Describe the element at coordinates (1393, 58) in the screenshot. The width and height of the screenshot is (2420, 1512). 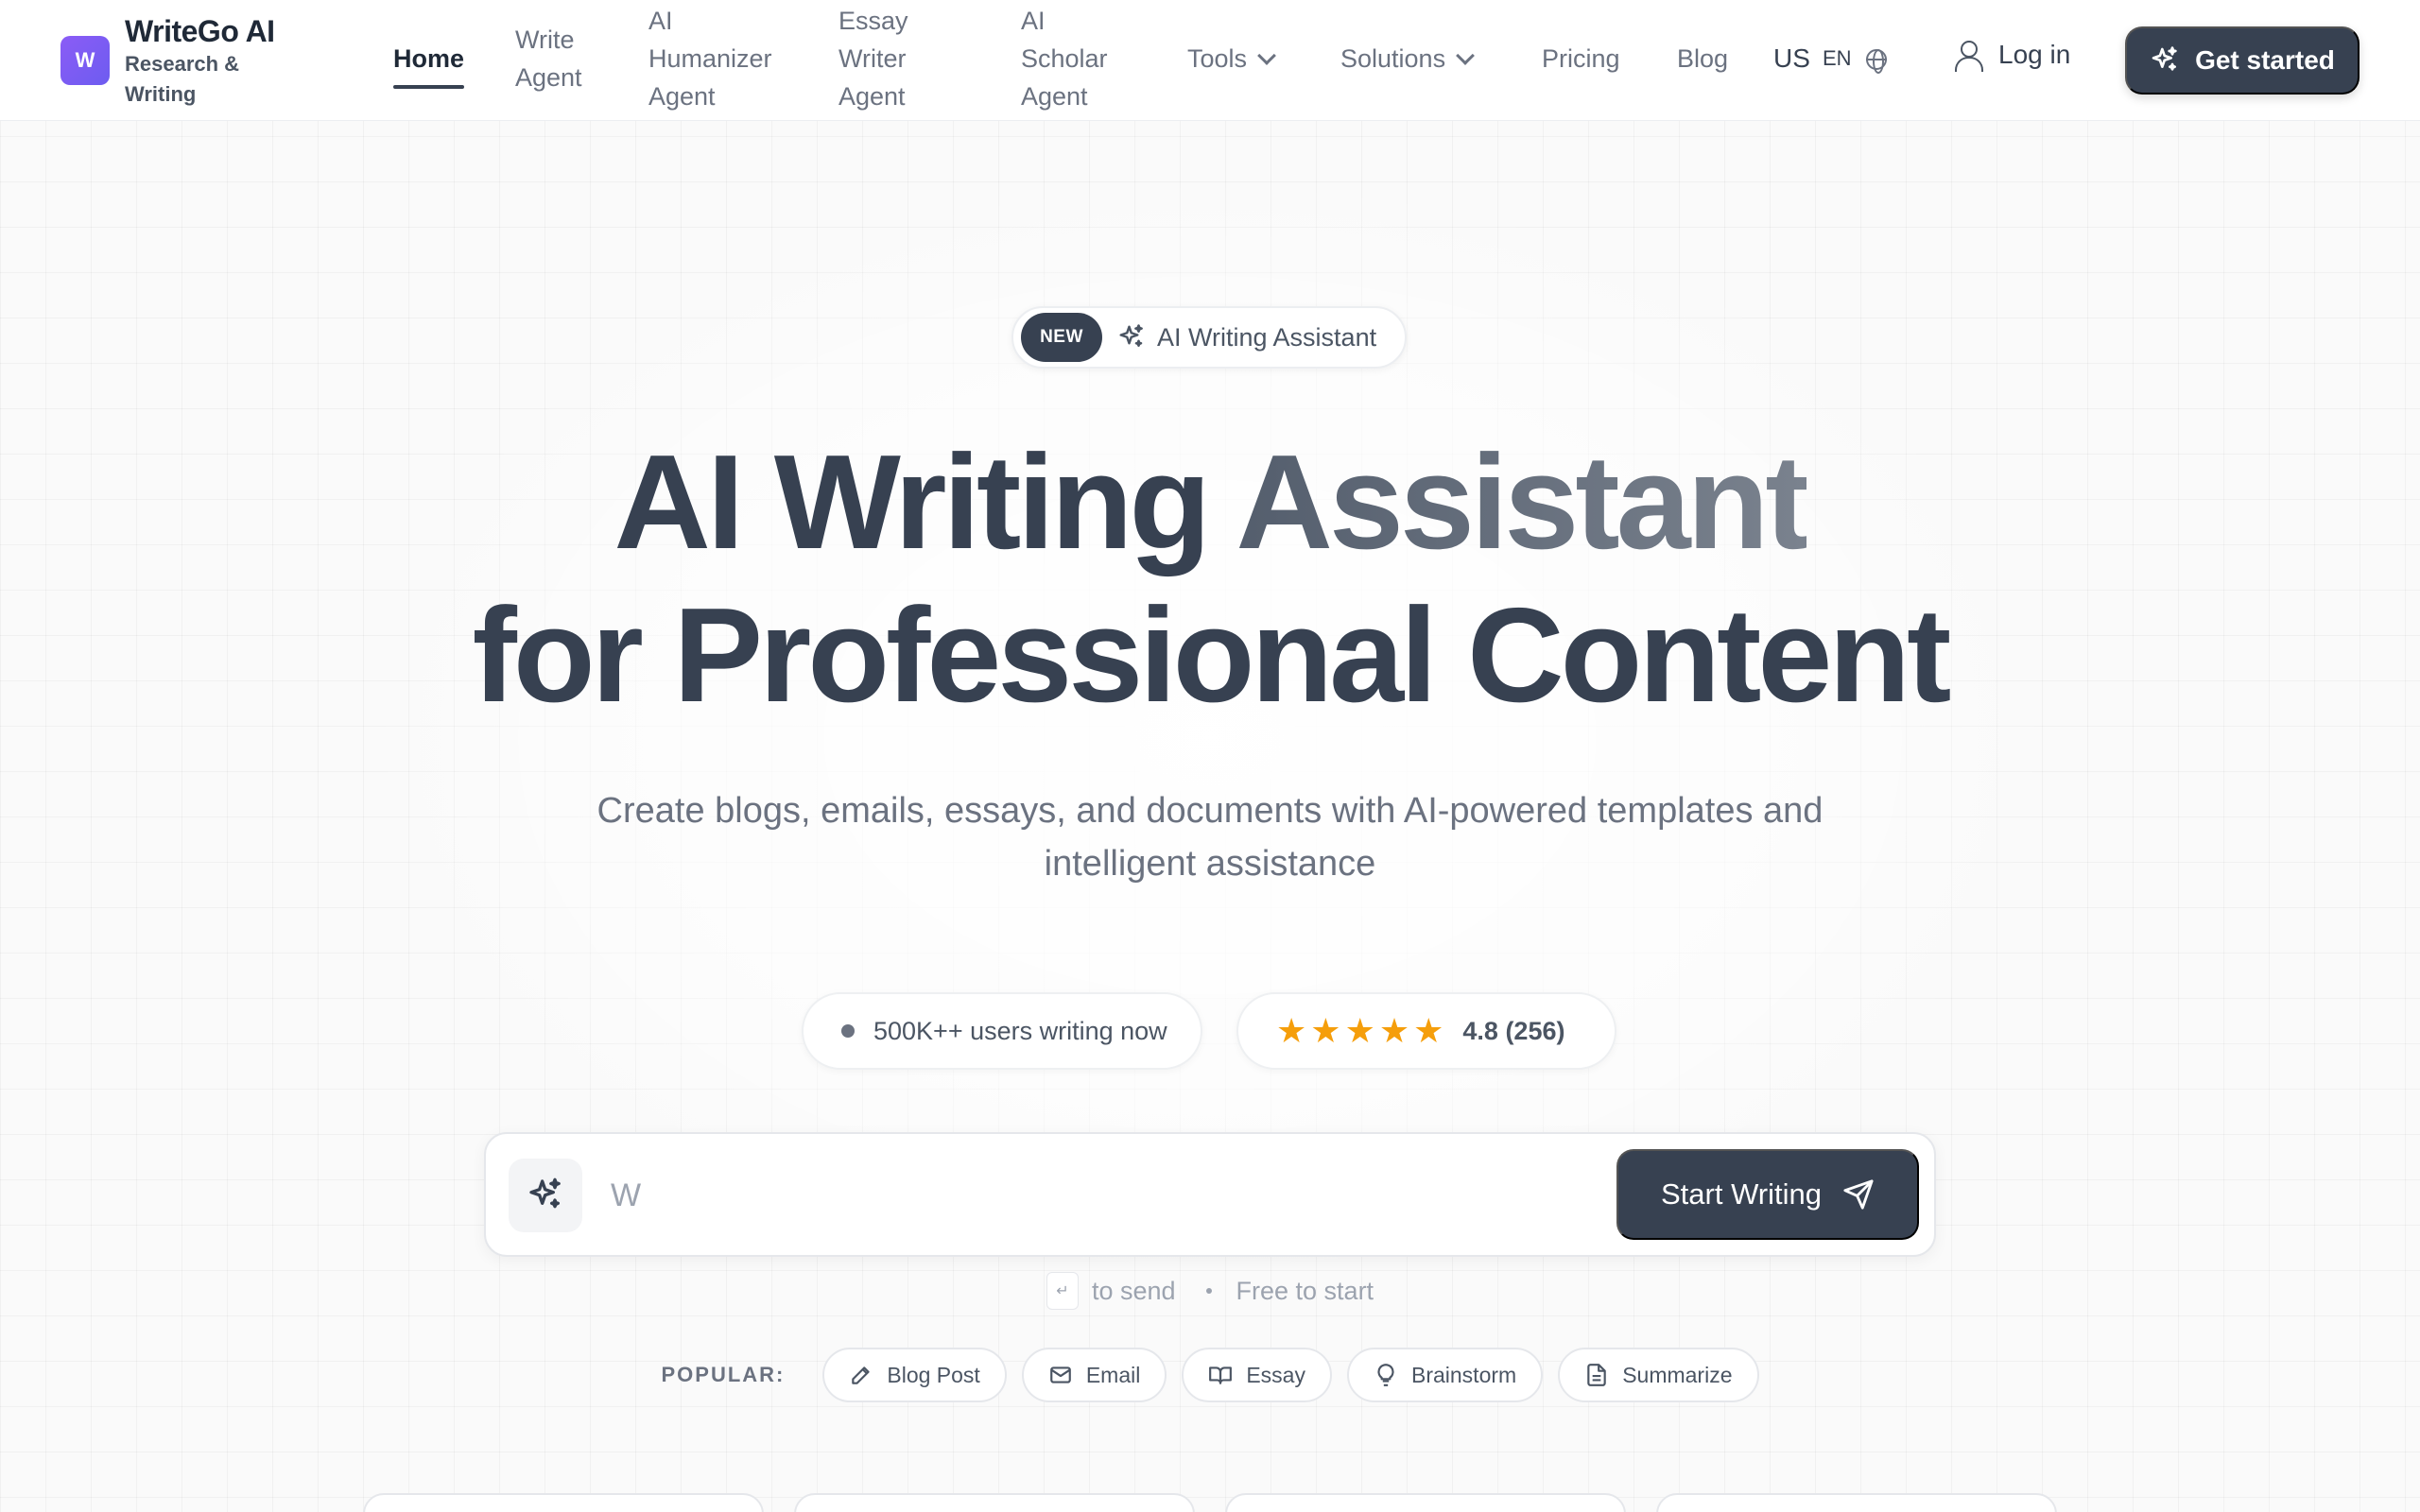
I see `nav-solutions-label: Solutions` at that location.